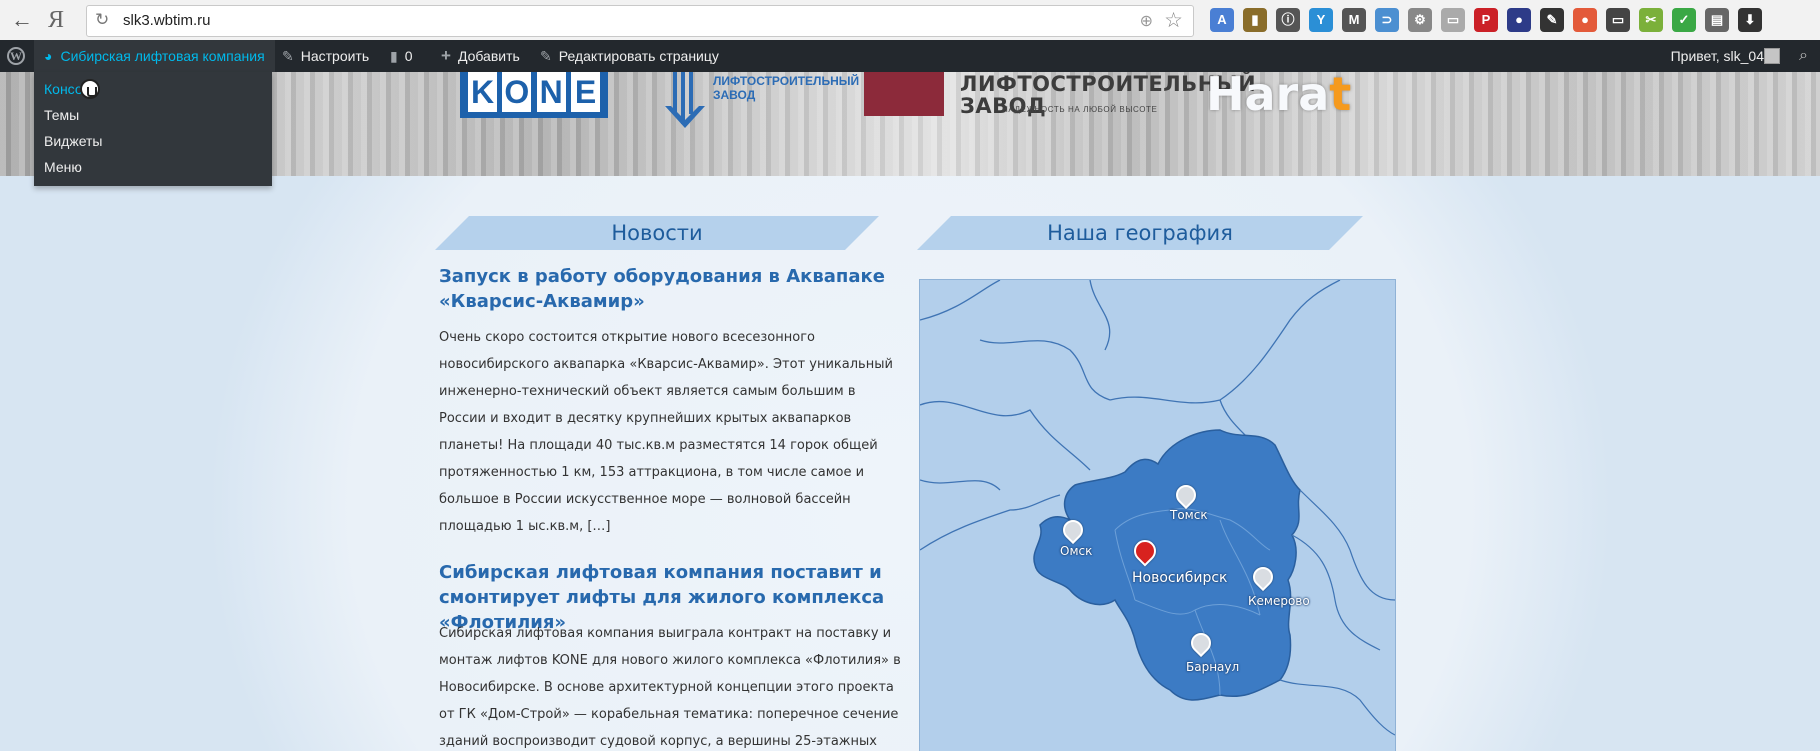  What do you see at coordinates (408, 56) in the screenshot?
I see `comments-count: 0` at bounding box center [408, 56].